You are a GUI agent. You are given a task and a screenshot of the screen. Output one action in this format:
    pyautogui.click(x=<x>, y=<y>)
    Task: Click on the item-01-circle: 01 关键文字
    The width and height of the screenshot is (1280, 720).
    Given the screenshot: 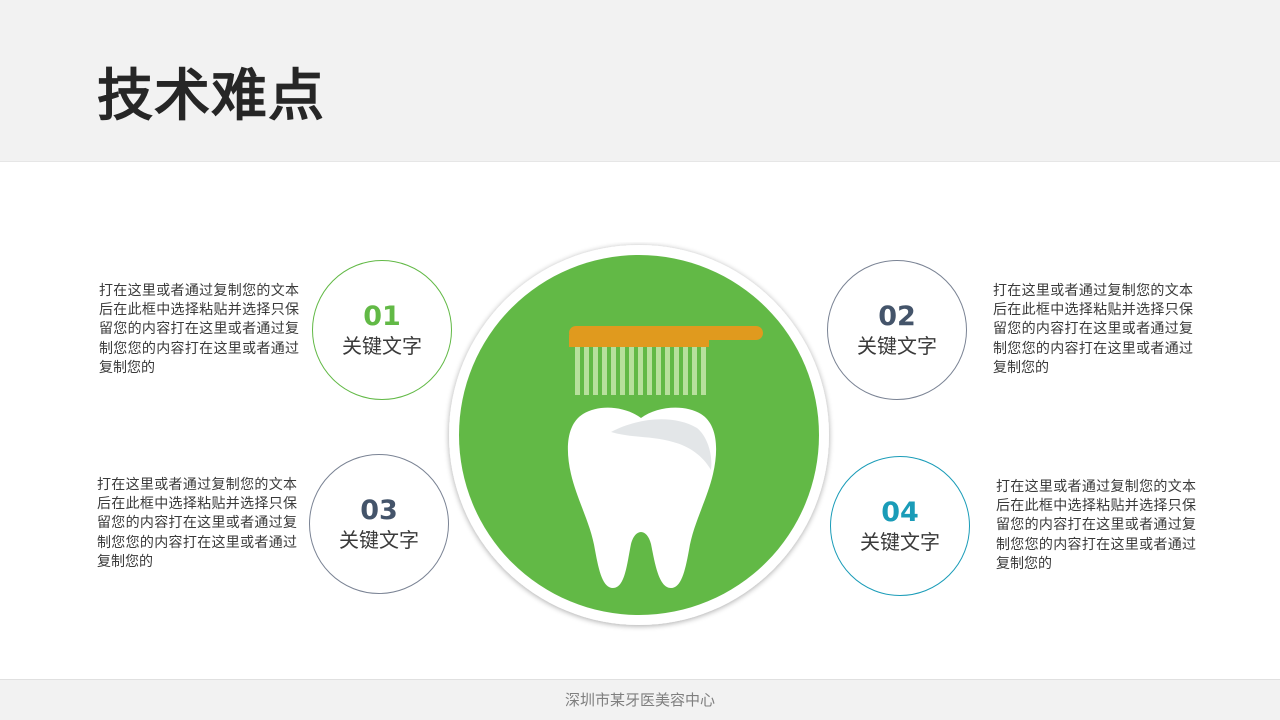 What is the action you would take?
    pyautogui.click(x=382, y=330)
    